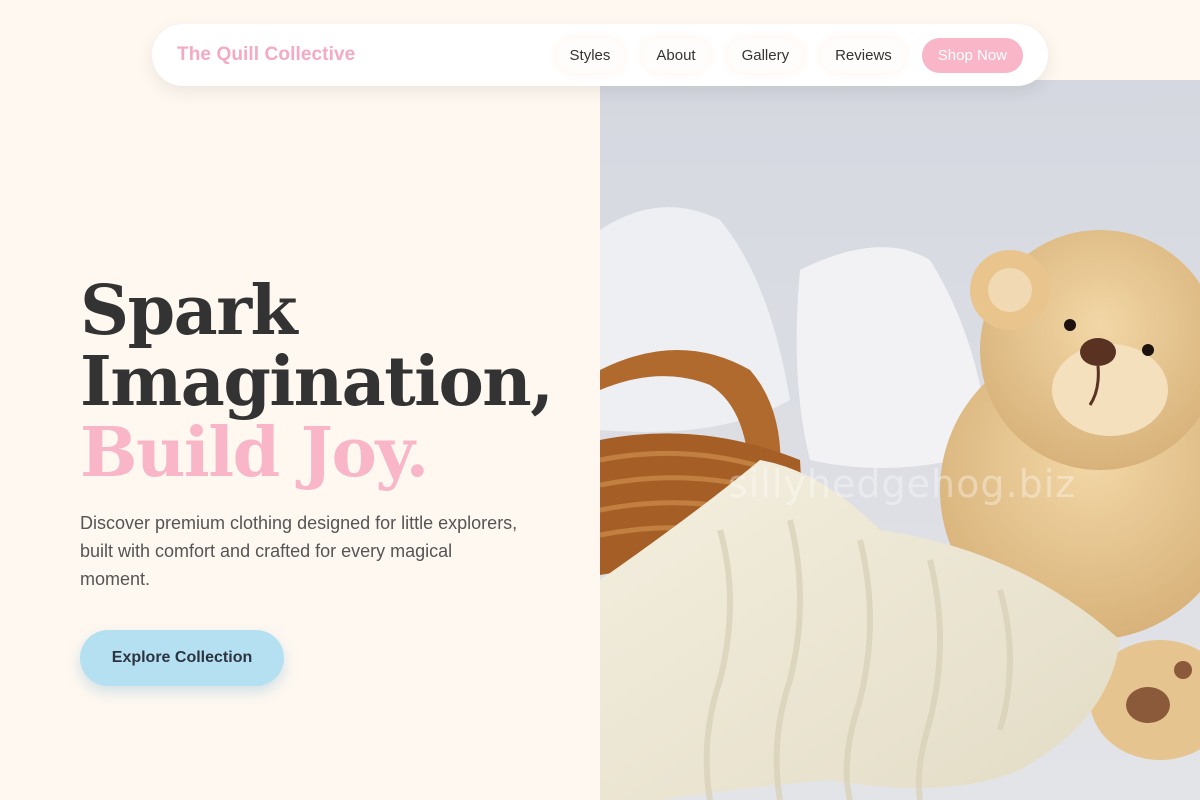 The height and width of the screenshot is (800, 1200). I want to click on shop-now-button: Shop Now, so click(972, 55).